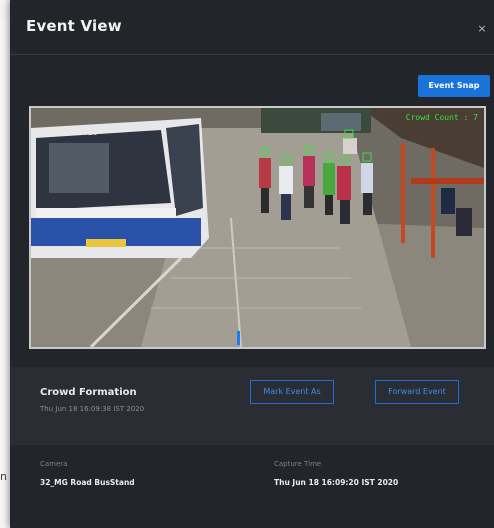 The width and height of the screenshot is (494, 528). I want to click on mark-event-button: Mark Event As, so click(292, 392).